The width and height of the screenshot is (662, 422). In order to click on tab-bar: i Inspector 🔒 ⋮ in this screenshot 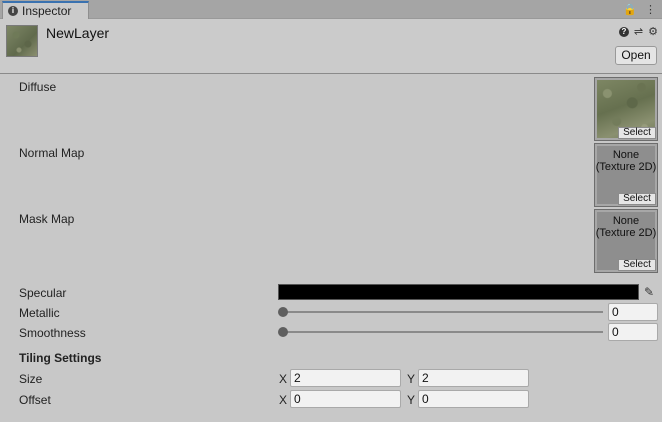, I will do `click(331, 9)`.